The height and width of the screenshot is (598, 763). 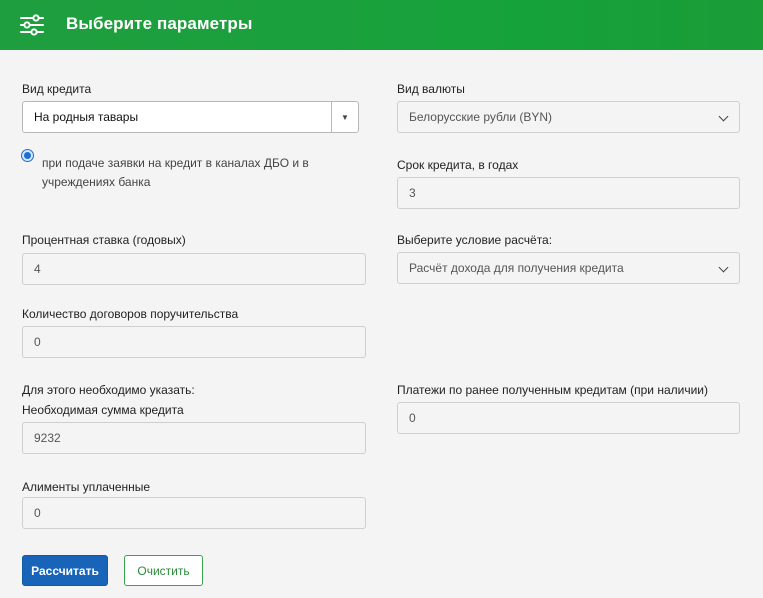 I want to click on calc-condition-select: Расчёт дохода для получения кредита, so click(x=568, y=268).